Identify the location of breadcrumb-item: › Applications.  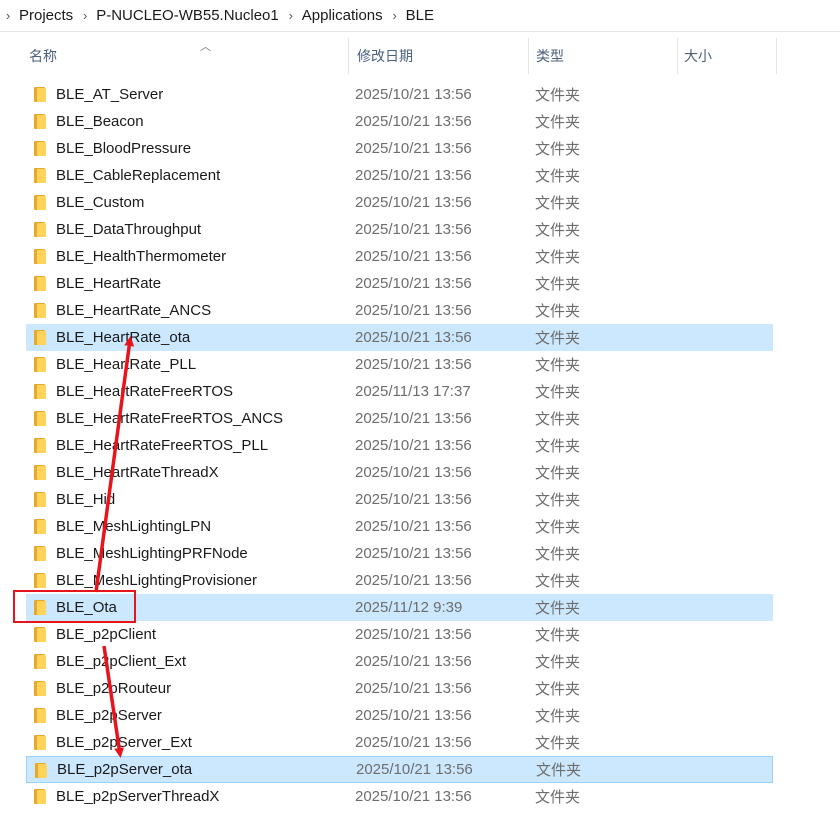
(331, 15).